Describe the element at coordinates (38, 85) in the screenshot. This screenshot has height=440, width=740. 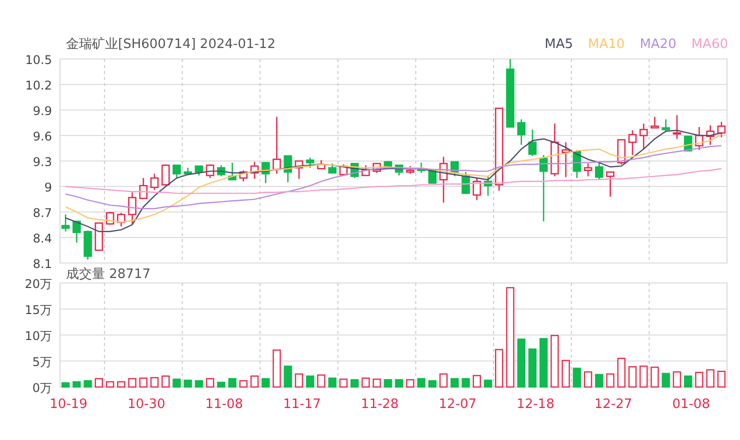
I see `axis-label: 10.2` at that location.